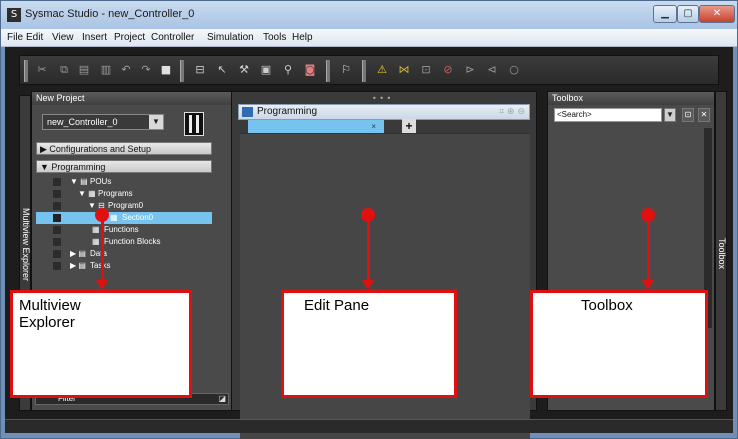  I want to click on tree-item-label: Program0, so click(126, 205).